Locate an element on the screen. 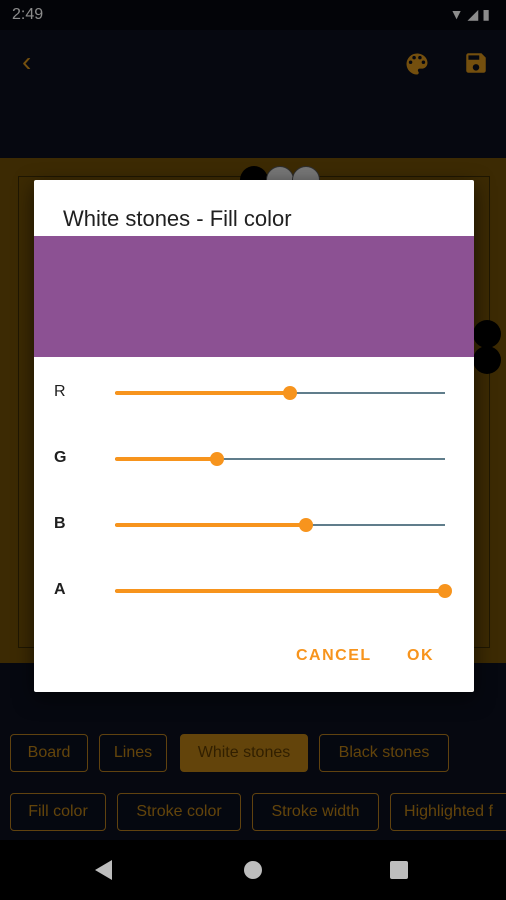  slider-row-a: A is located at coordinates (254, 591).